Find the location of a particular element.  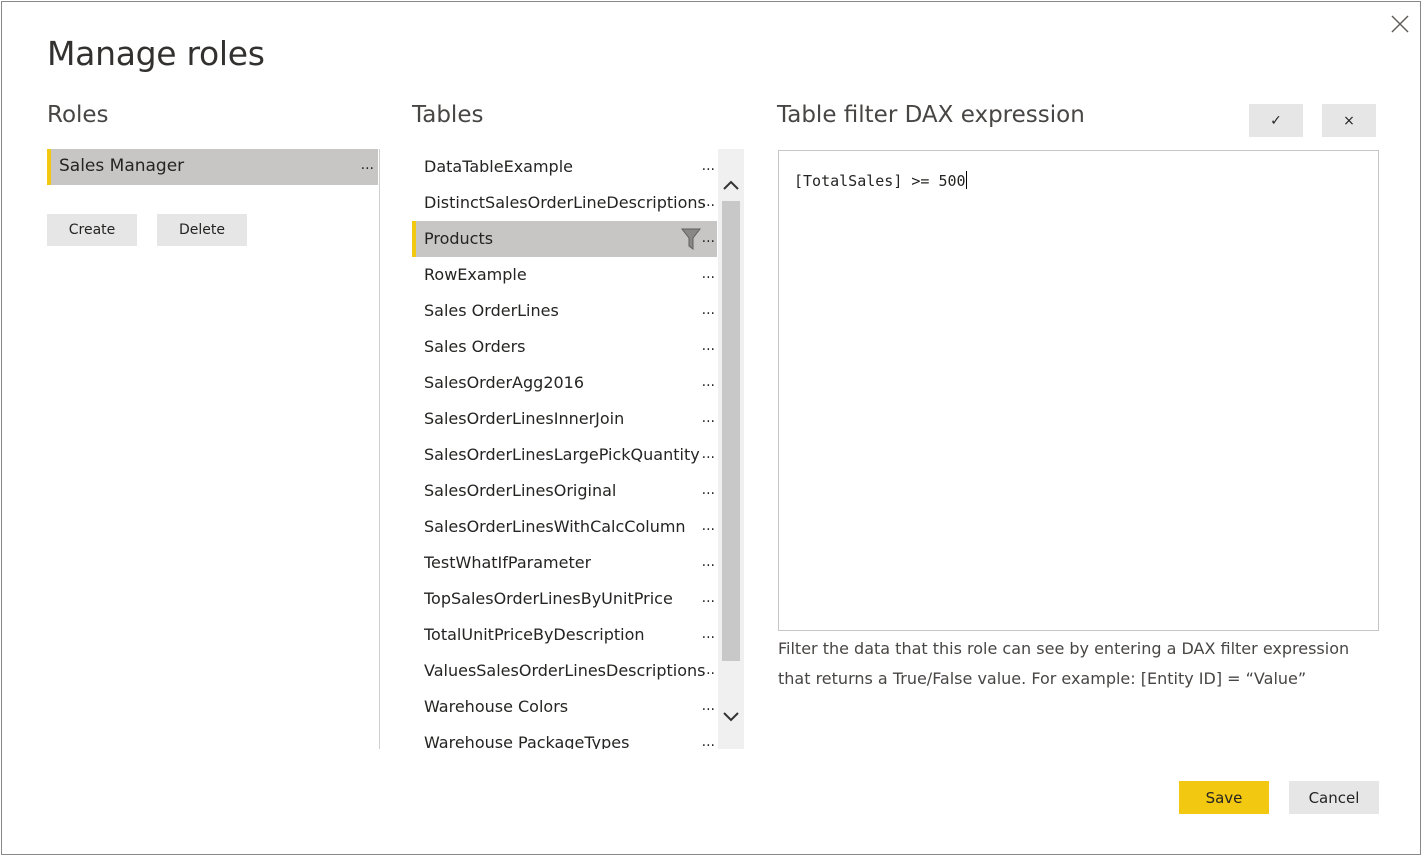

close-button is located at coordinates (1400, 24).